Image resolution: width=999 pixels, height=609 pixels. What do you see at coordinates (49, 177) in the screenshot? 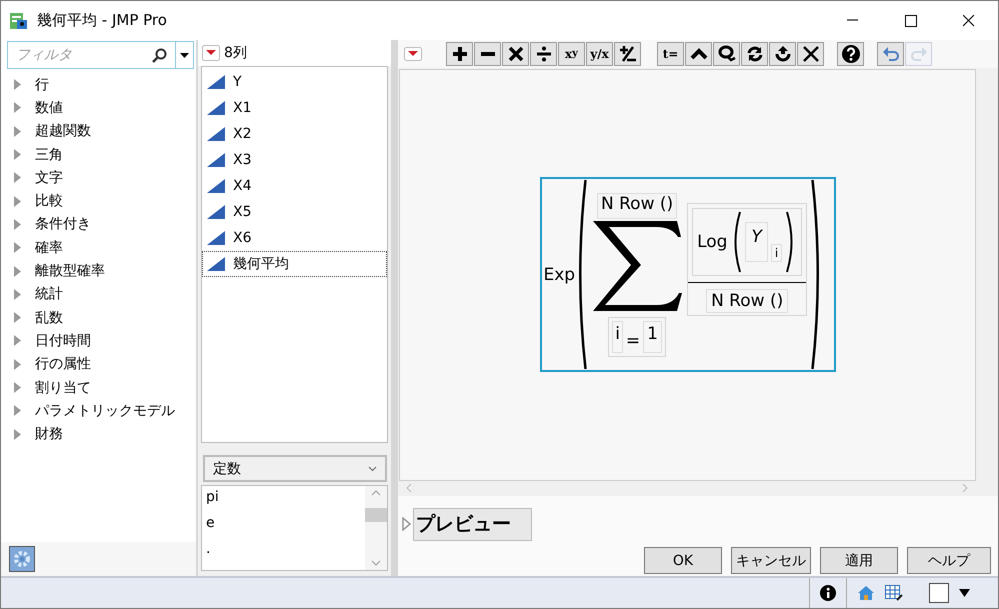
I see `category-item: 文字` at bounding box center [49, 177].